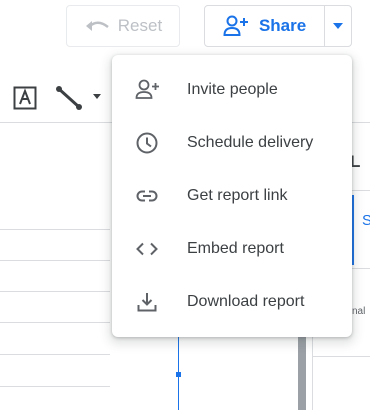  What do you see at coordinates (25, 98) in the screenshot?
I see `text-box-icon` at bounding box center [25, 98].